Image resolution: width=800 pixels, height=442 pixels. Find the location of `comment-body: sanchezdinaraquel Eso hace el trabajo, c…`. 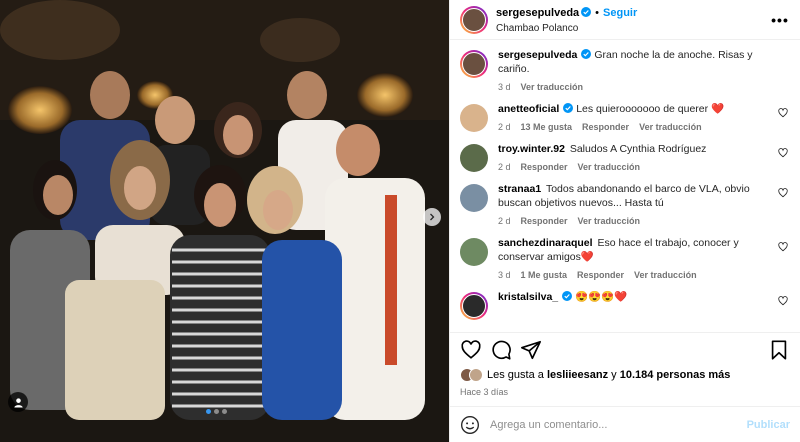

comment-body: sanchezdinaraquel Eso hace el trabajo, c… is located at coordinates (643, 258).